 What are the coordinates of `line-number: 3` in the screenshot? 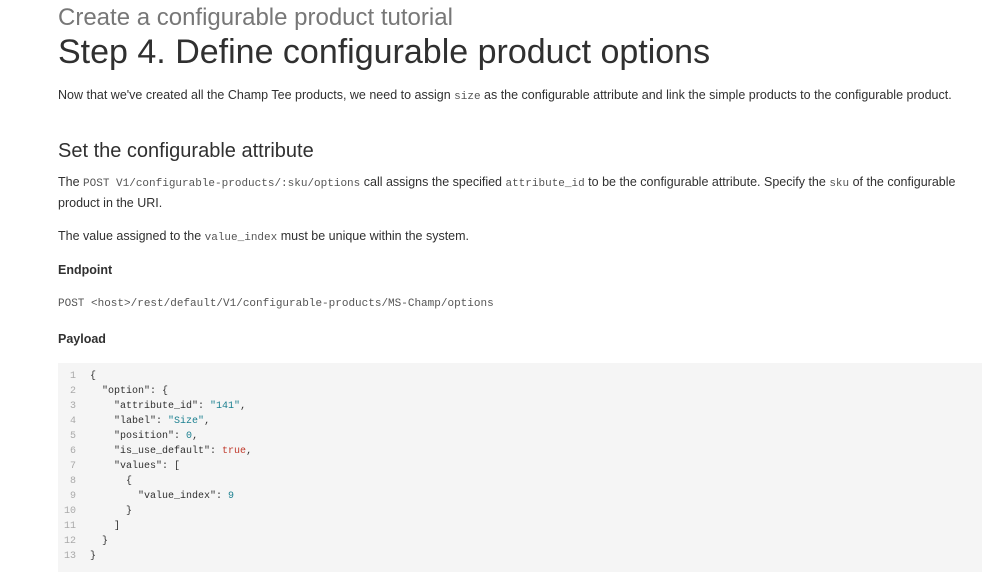 It's located at (72, 406).